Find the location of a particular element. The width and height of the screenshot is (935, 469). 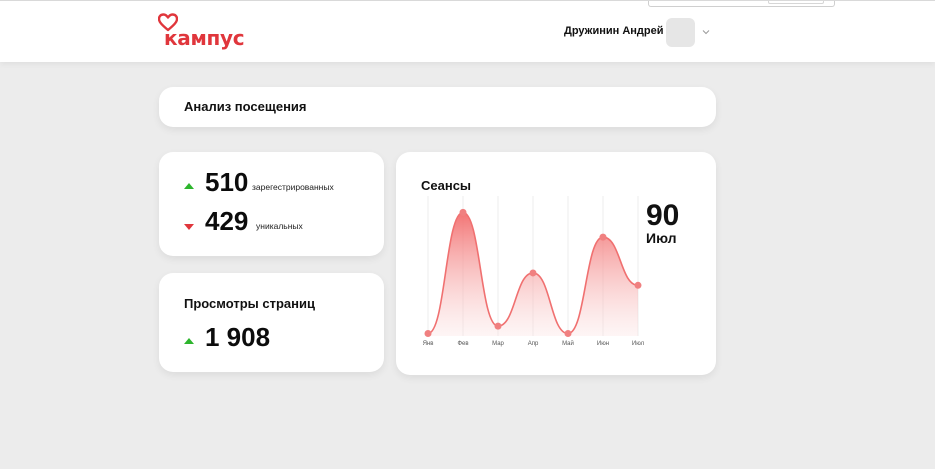

registered-value: 510 is located at coordinates (227, 182).